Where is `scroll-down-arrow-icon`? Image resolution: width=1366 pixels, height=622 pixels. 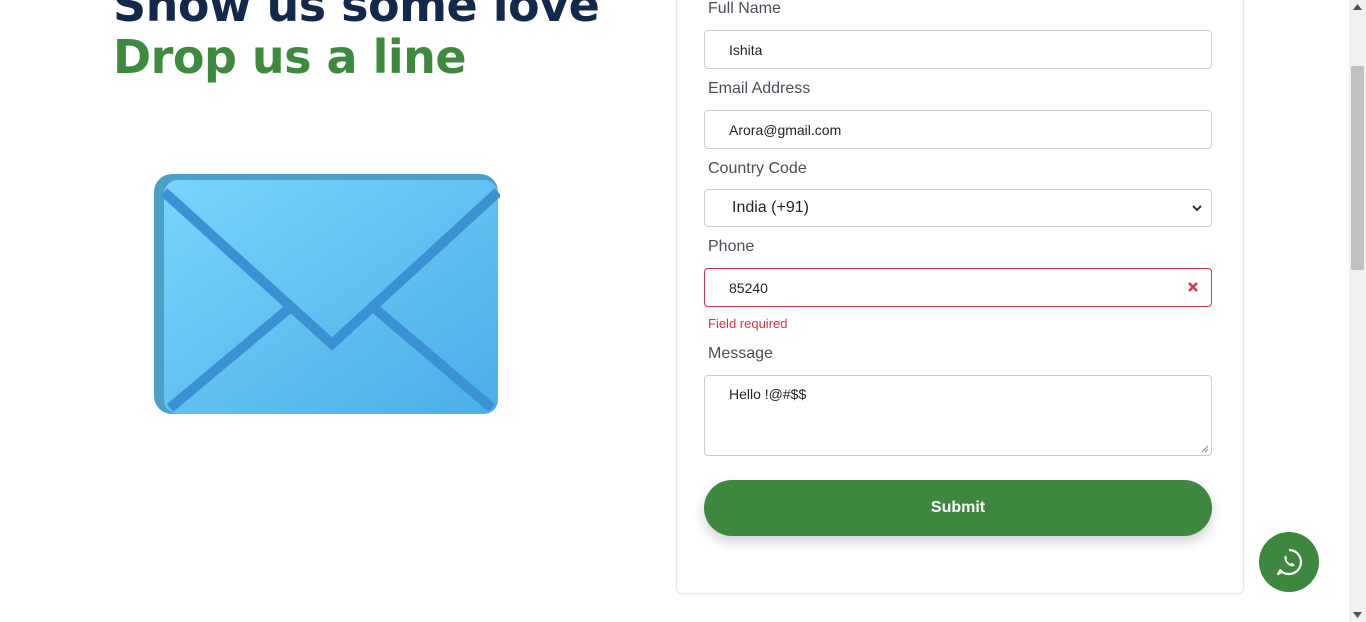 scroll-down-arrow-icon is located at coordinates (1357, 615).